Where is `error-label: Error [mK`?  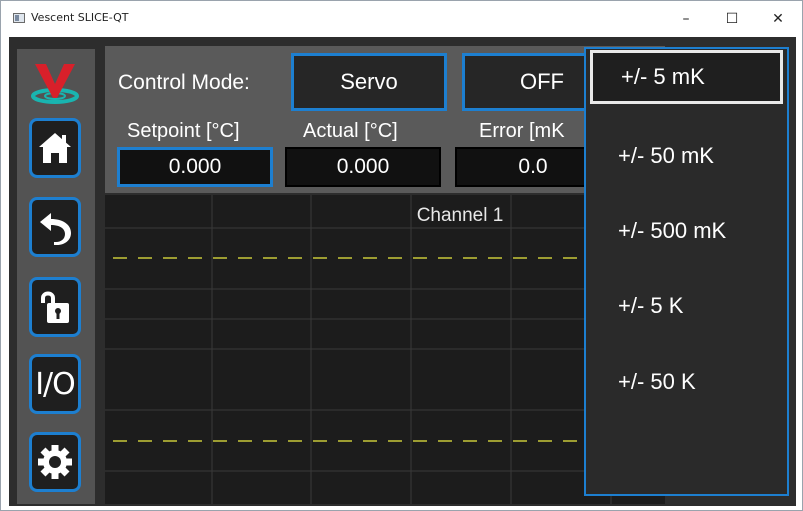 error-label: Error [mK is located at coordinates (522, 131).